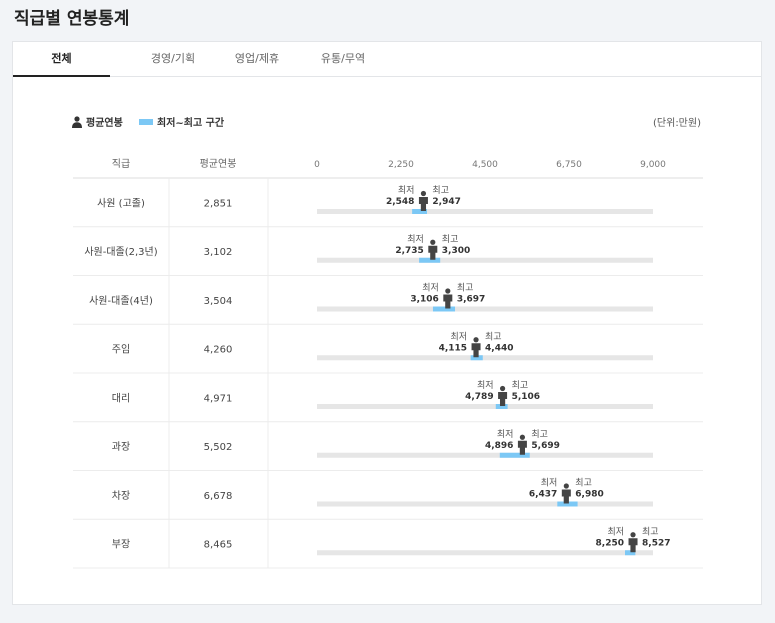  What do you see at coordinates (589, 495) in the screenshot?
I see `max-value: 6,980` at bounding box center [589, 495].